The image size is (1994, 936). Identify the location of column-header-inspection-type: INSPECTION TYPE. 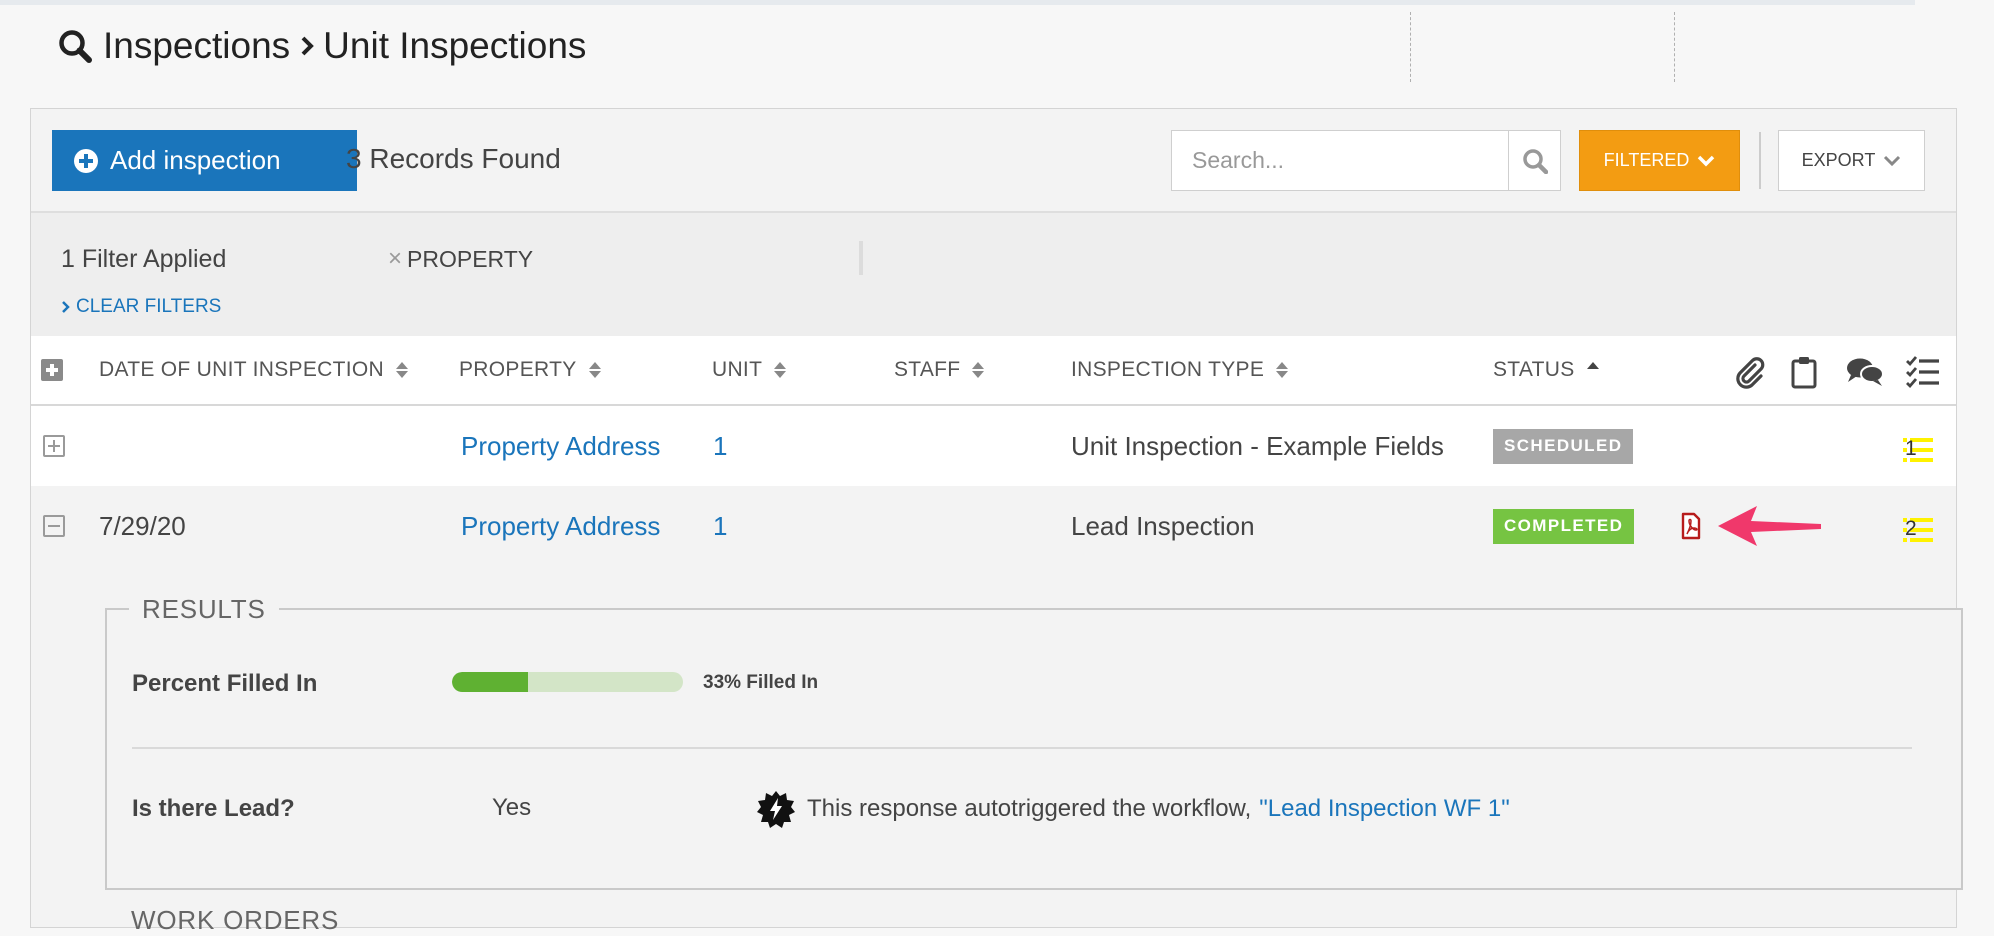
(1180, 370).